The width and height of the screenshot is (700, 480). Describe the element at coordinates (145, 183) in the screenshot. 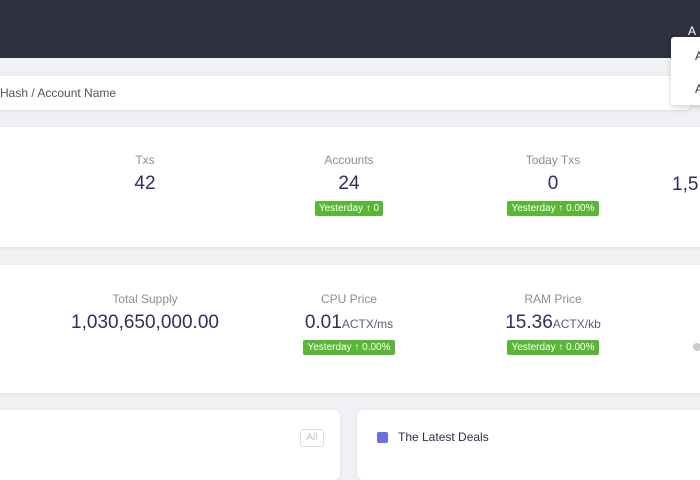

I see `stat-value: 42` at that location.